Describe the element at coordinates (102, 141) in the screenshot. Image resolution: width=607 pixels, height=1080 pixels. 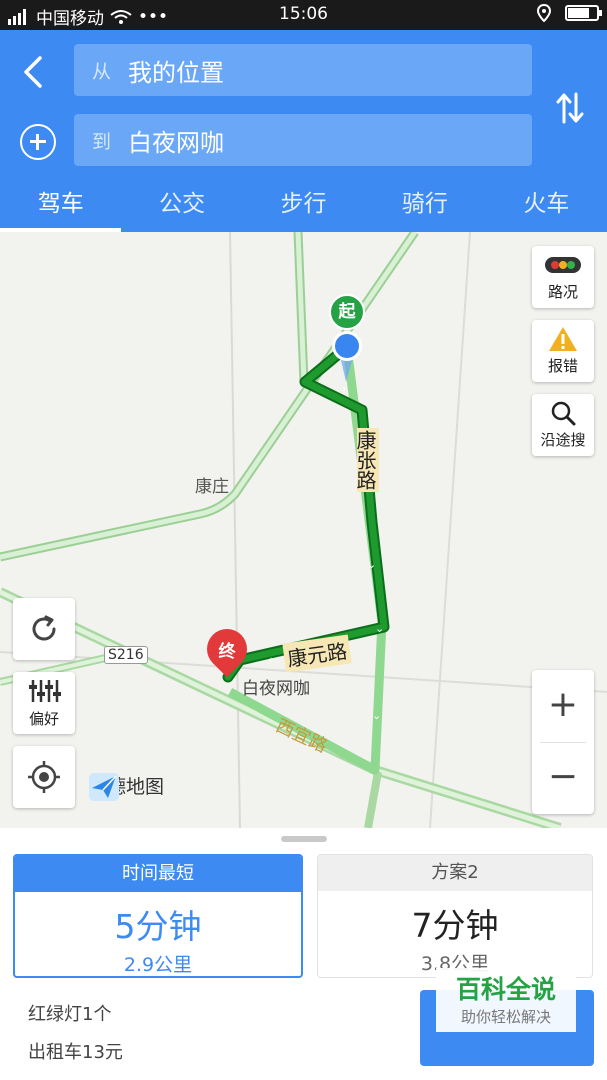
I see `destination-prefix: 到` at that location.